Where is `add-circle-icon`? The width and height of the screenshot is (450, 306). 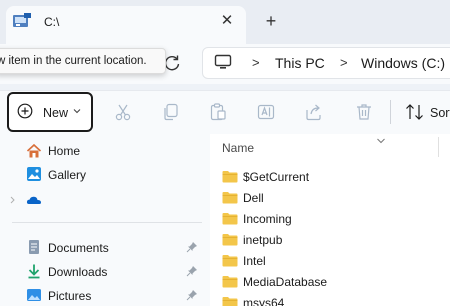
add-circle-icon is located at coordinates (25, 111).